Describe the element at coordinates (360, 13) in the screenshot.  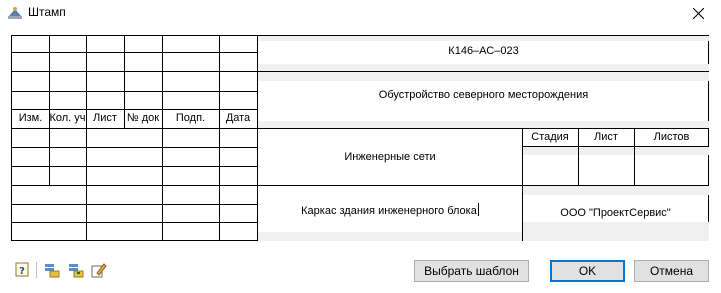
I see `title-bar: Штамп` at that location.